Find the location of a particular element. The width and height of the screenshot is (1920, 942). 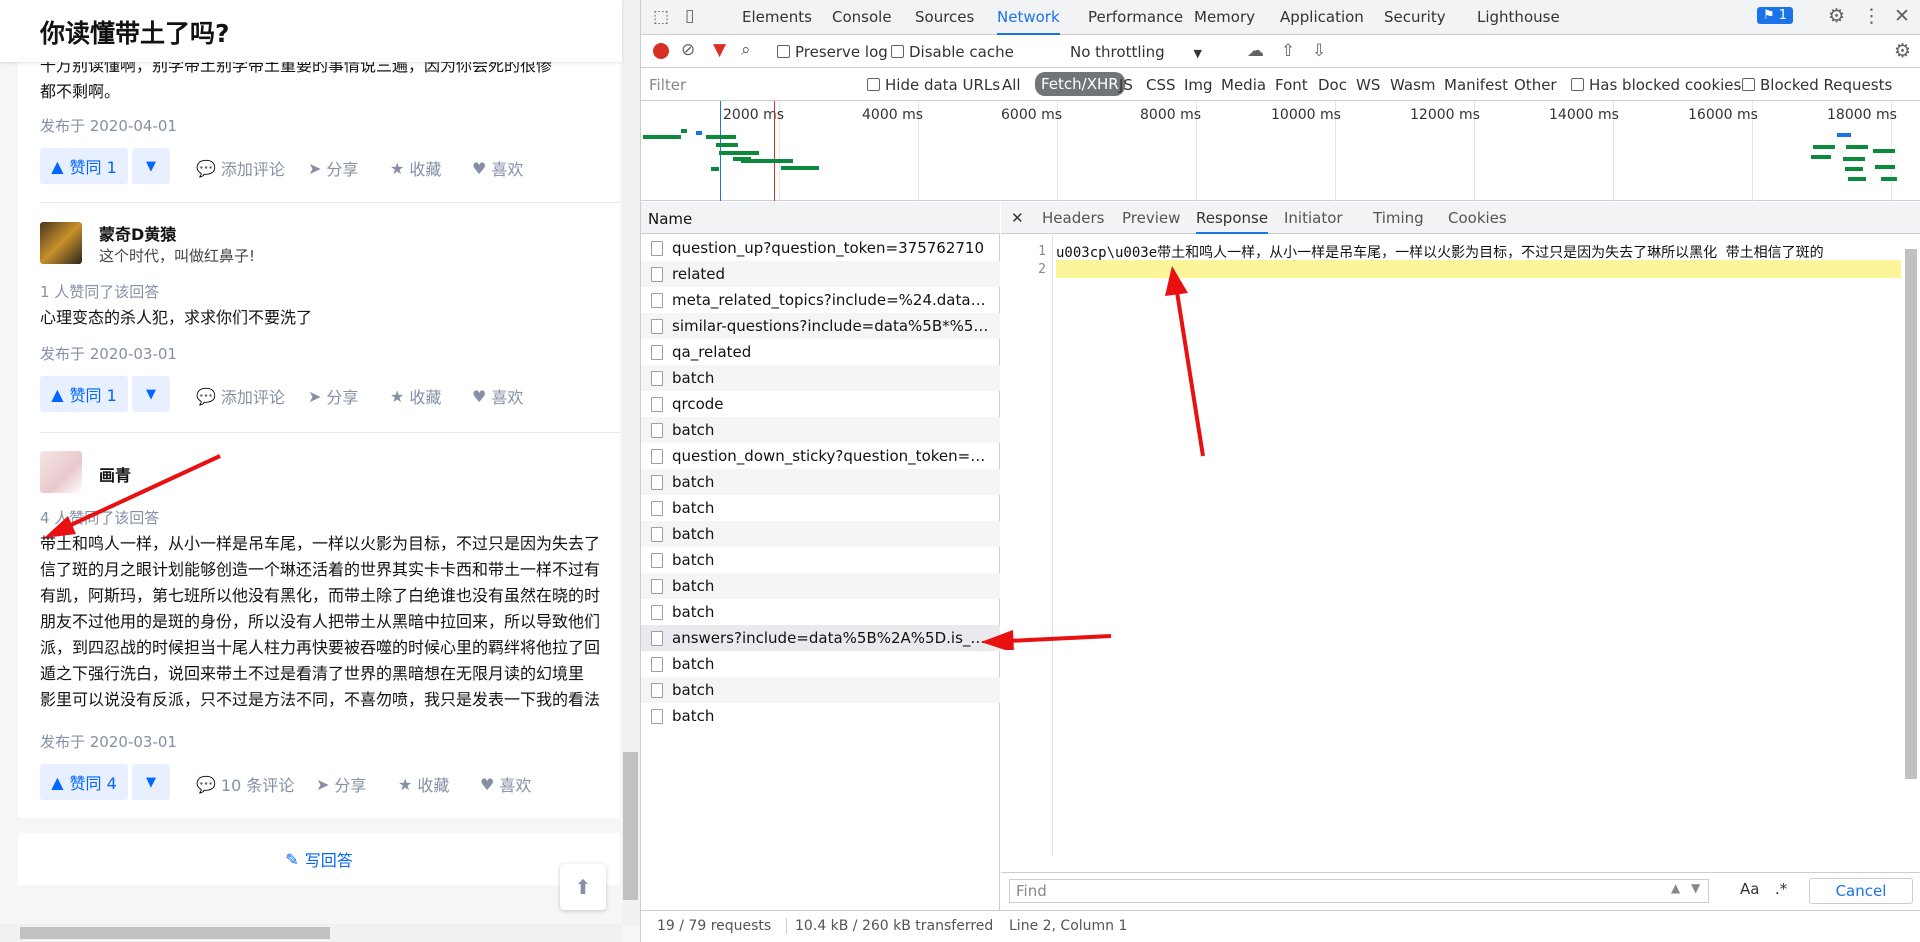

type-filter-js: JS is located at coordinates (1126, 85).